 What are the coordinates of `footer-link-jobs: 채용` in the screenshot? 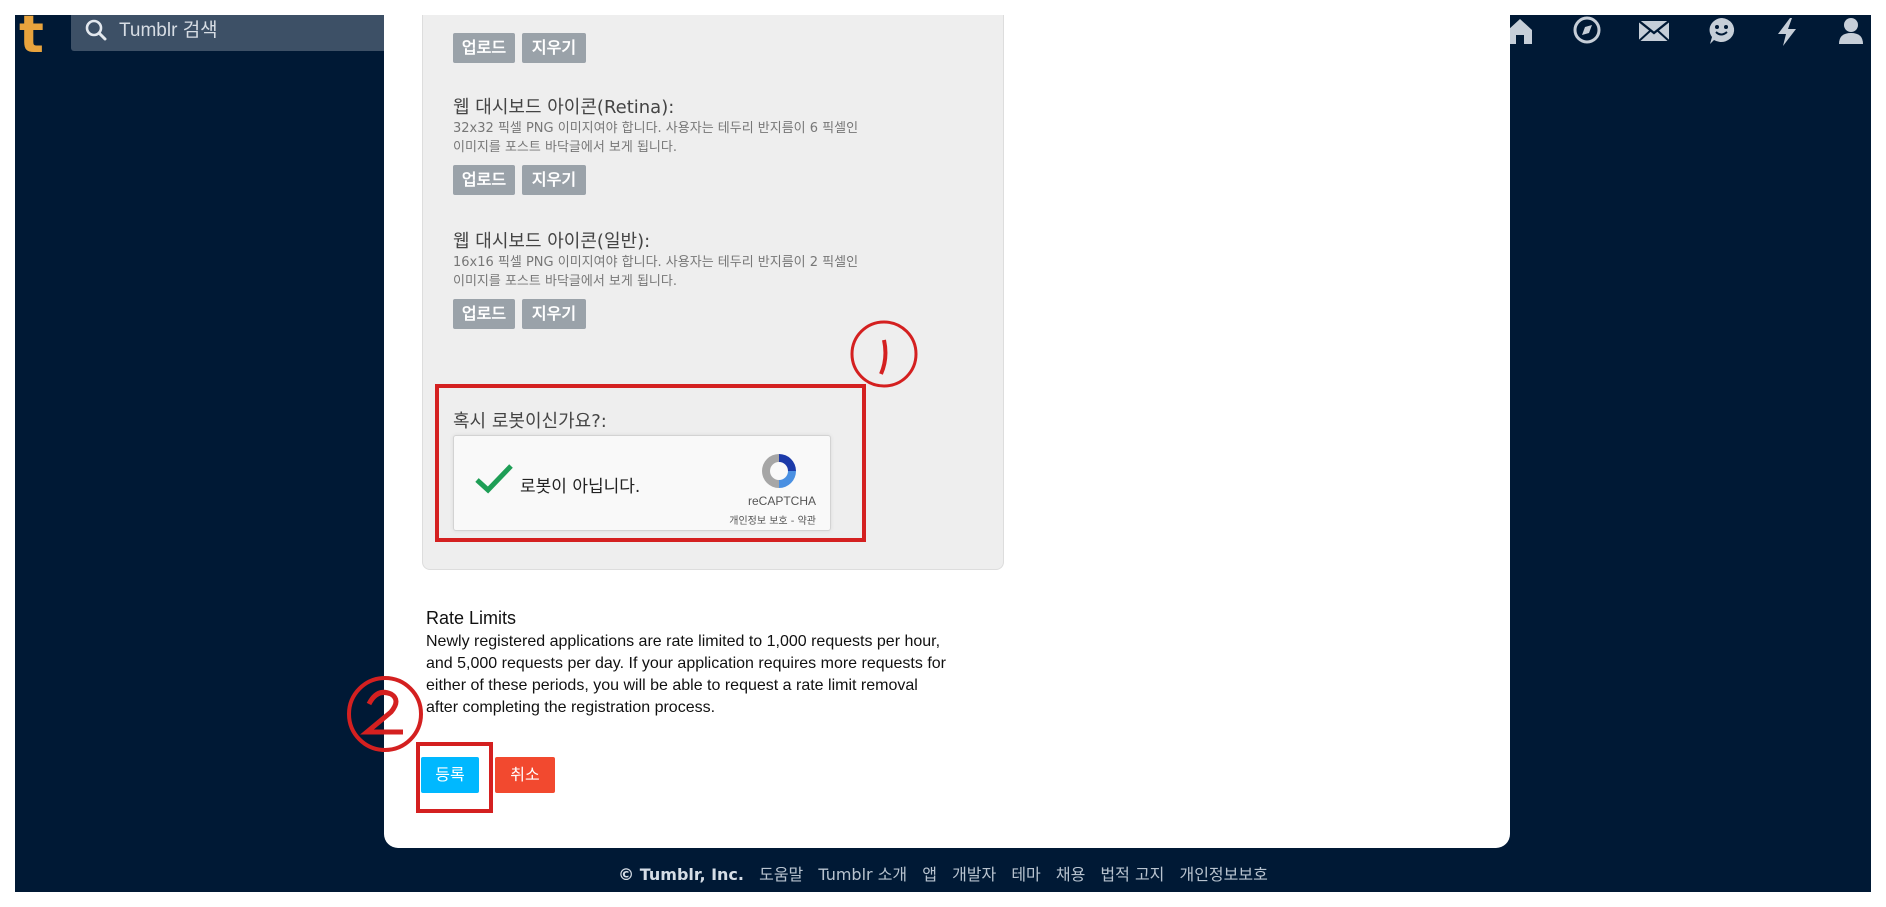 It's located at (1070, 874).